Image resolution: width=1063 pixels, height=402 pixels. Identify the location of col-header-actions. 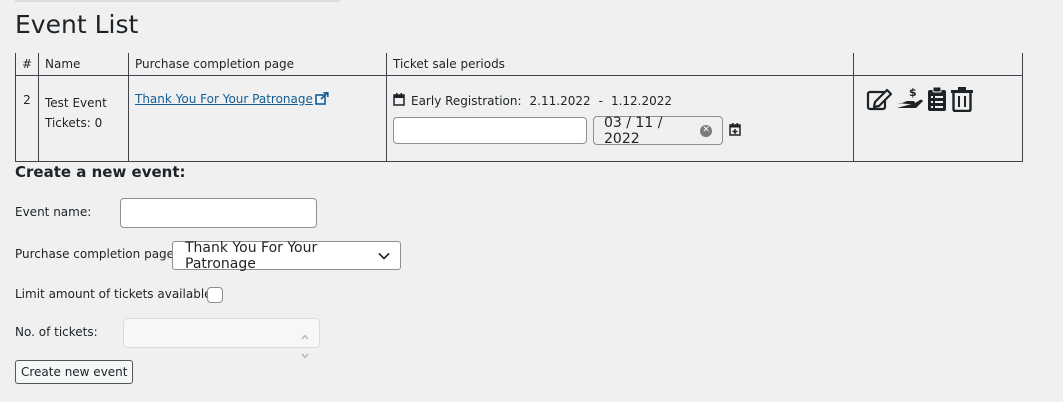
(938, 64).